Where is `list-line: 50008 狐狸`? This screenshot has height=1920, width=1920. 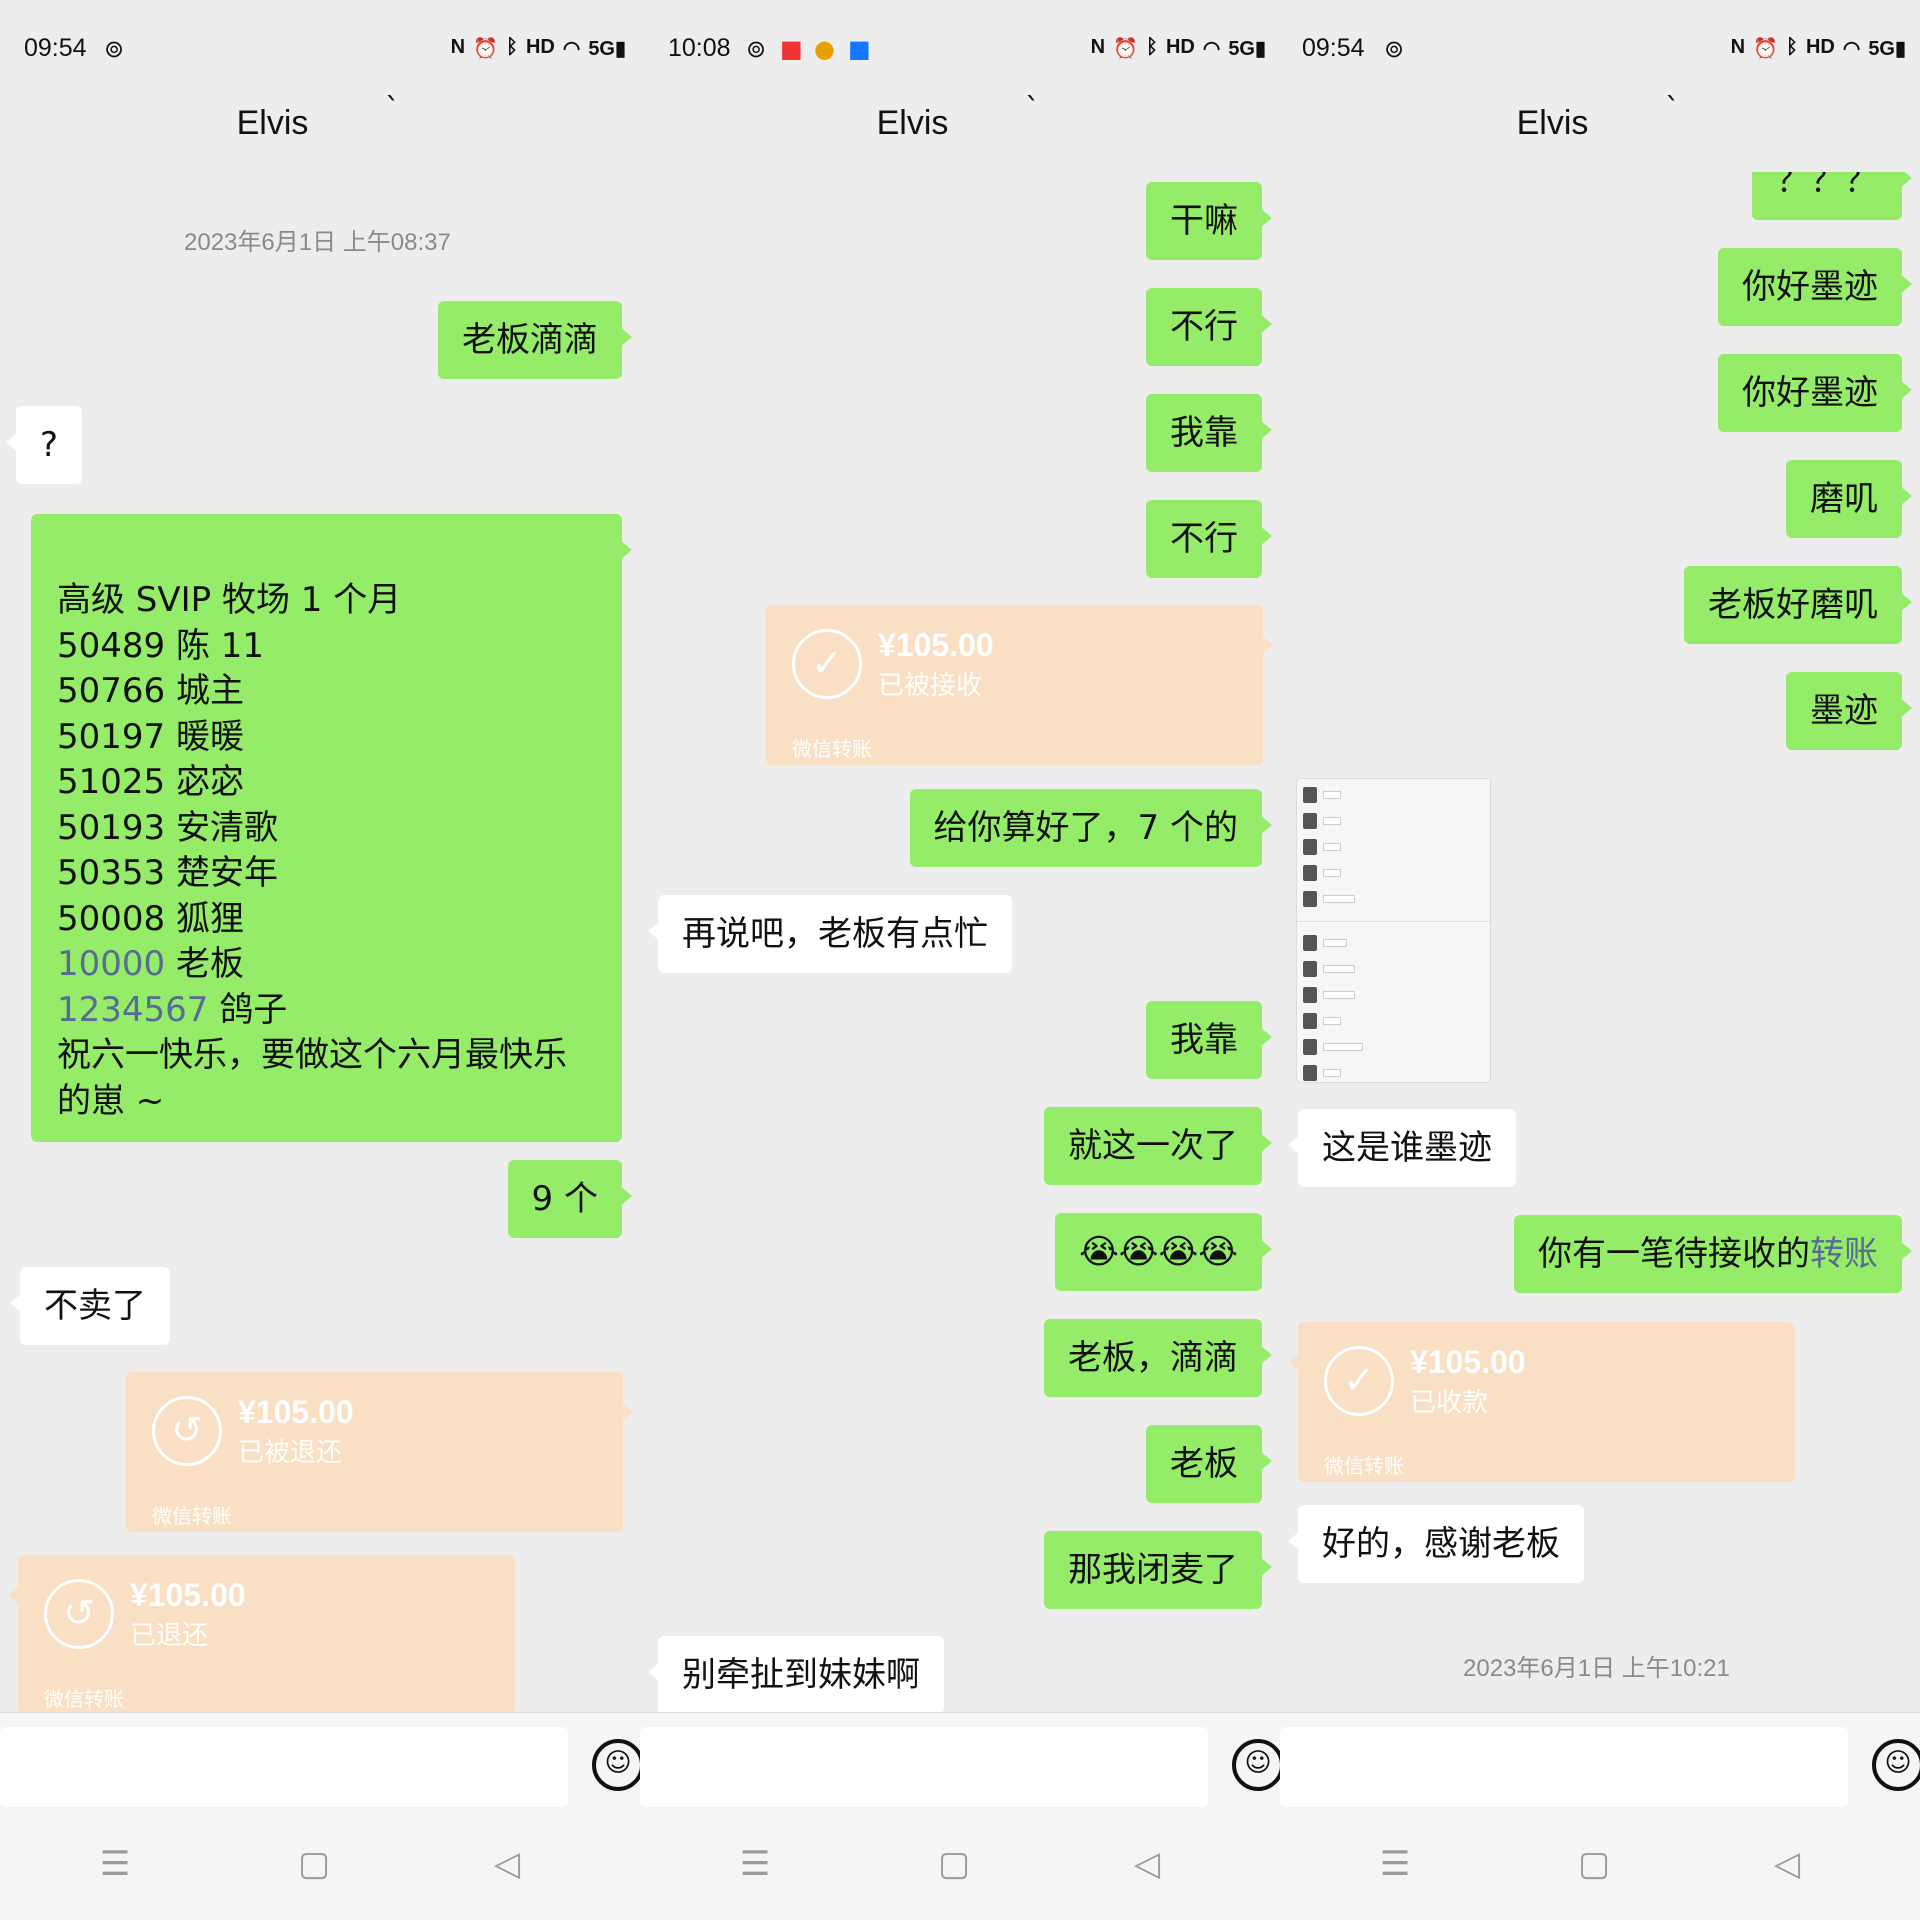
list-line: 50008 狐狸 is located at coordinates (150, 918).